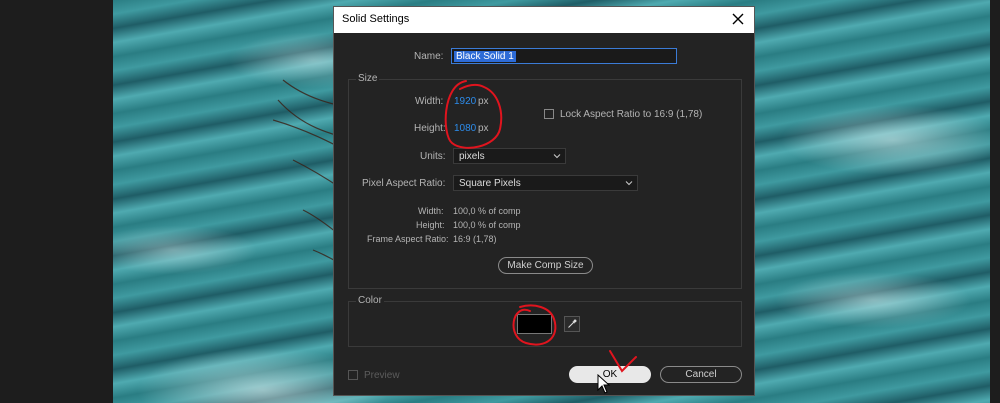 Image resolution: width=1000 pixels, height=403 pixels. I want to click on width-unit: px, so click(483, 101).